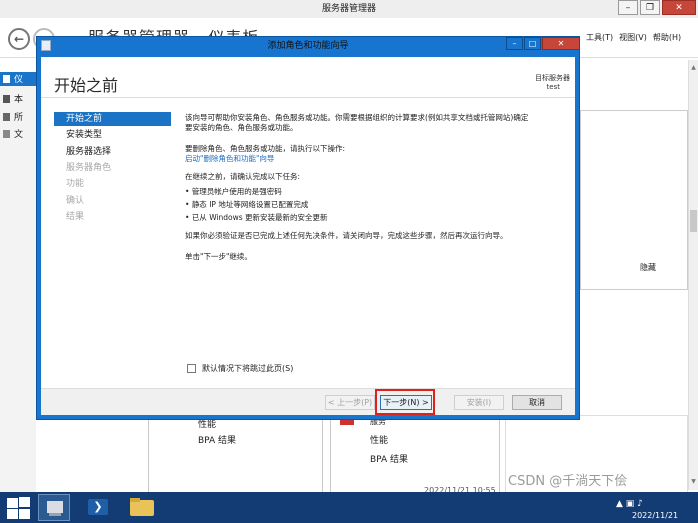  Describe the element at coordinates (308, 97) in the screenshot. I see `header-divider` at that location.